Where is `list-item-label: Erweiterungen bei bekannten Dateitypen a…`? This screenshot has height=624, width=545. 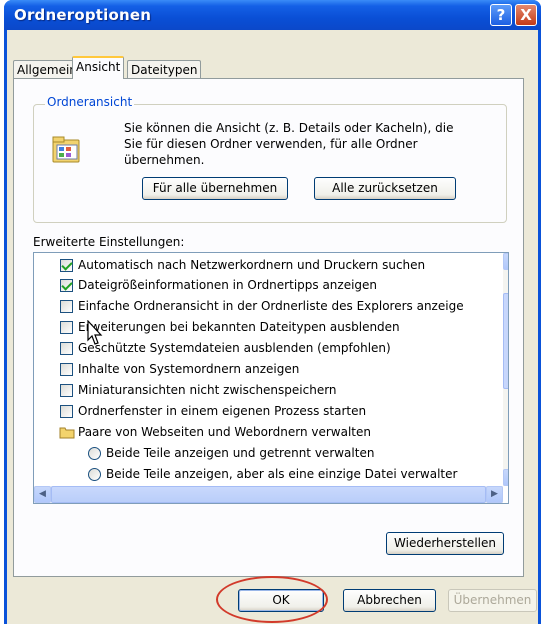 list-item-label: Erweiterungen bei bekannten Dateitypen a… is located at coordinates (239, 327).